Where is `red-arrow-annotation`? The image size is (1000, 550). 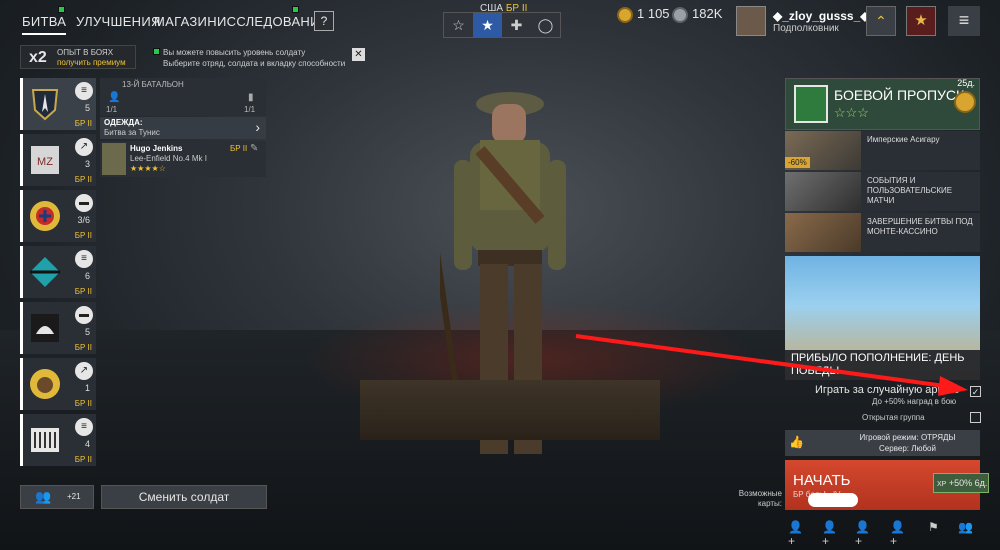
red-arrow-annotation is located at coordinates (771, 365).